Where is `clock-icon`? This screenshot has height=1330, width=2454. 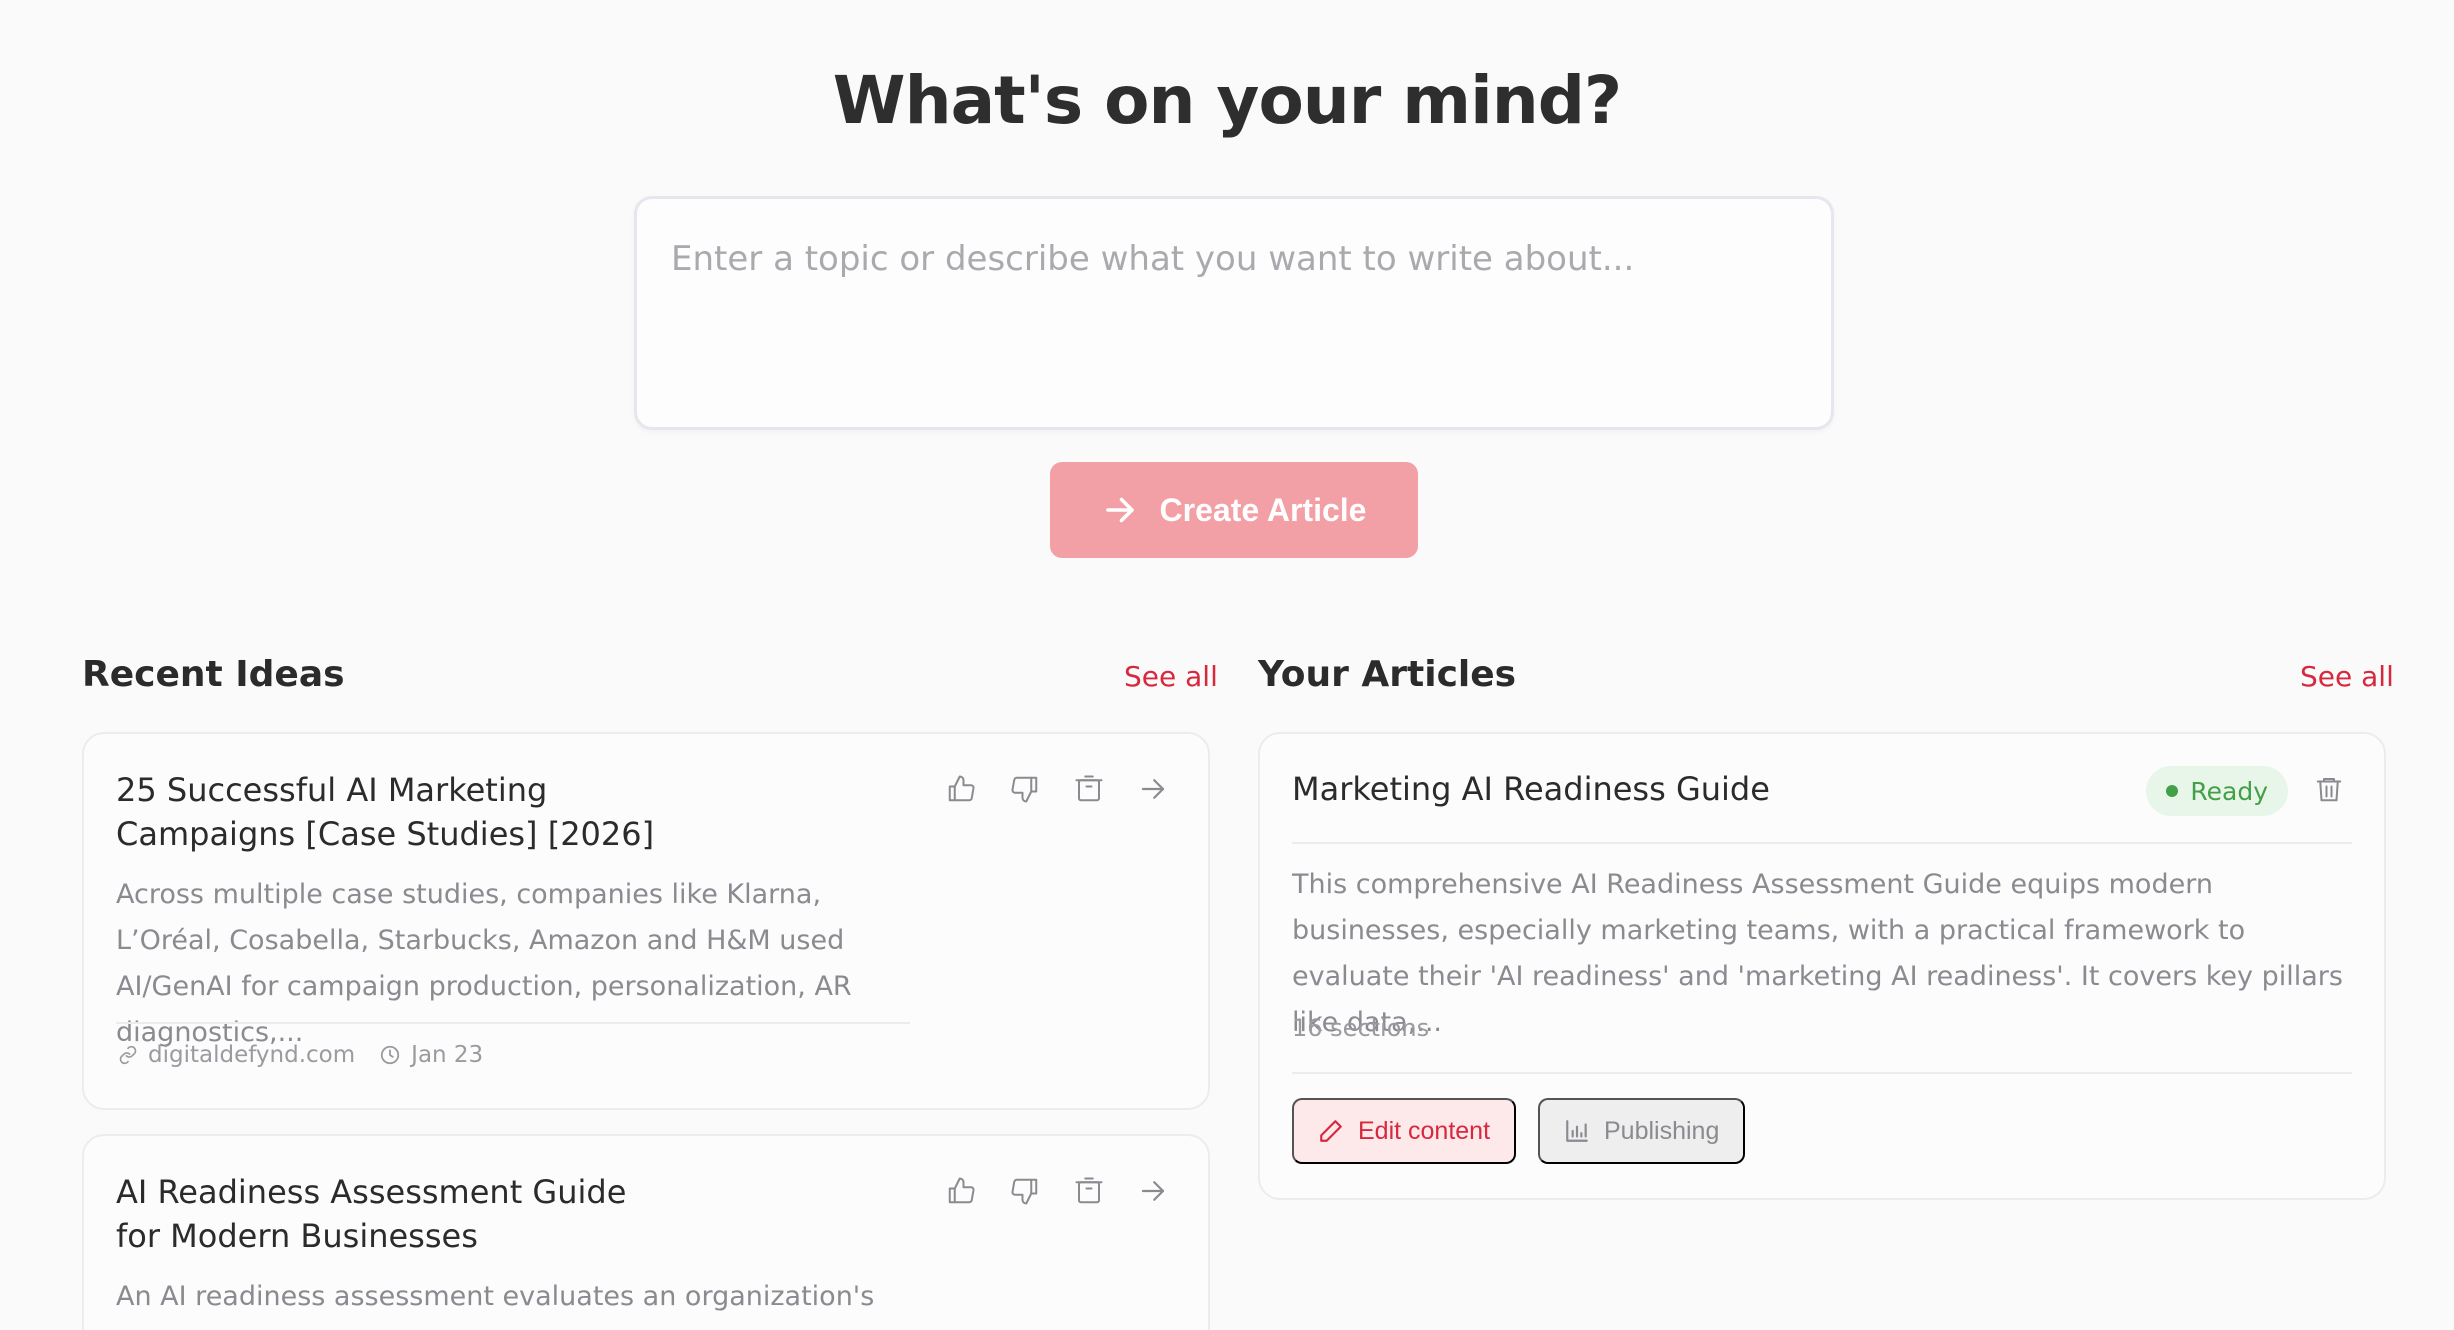
clock-icon is located at coordinates (390, 1055).